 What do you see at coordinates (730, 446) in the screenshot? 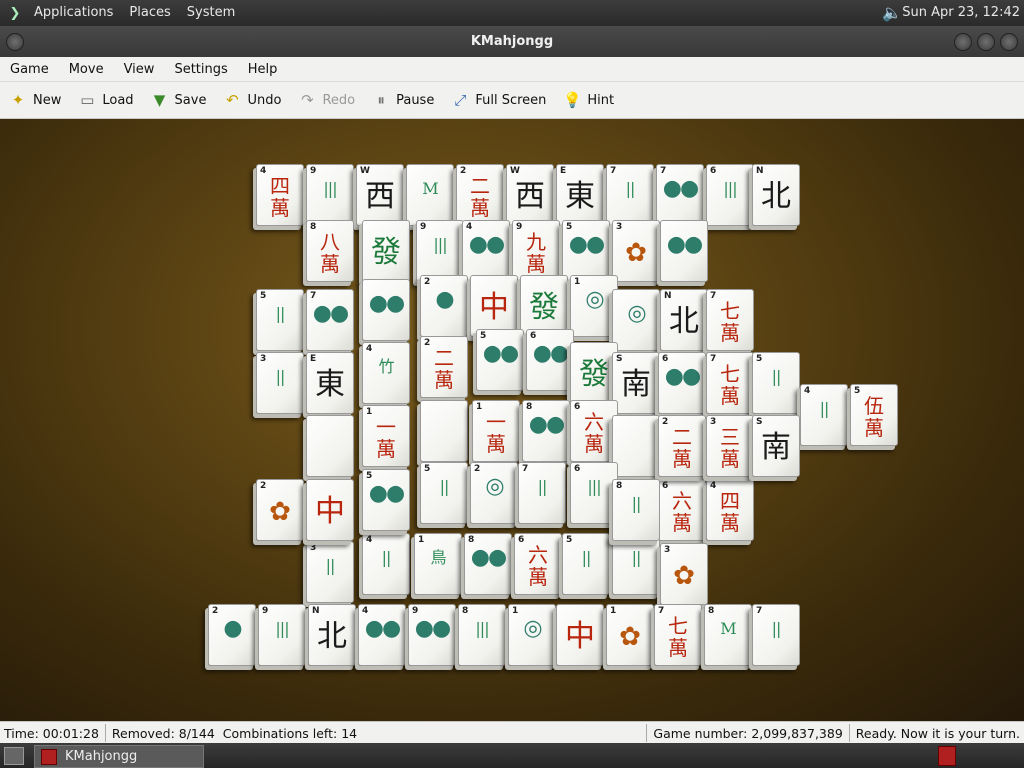
I see `mahjong-tile: 3三 萬` at bounding box center [730, 446].